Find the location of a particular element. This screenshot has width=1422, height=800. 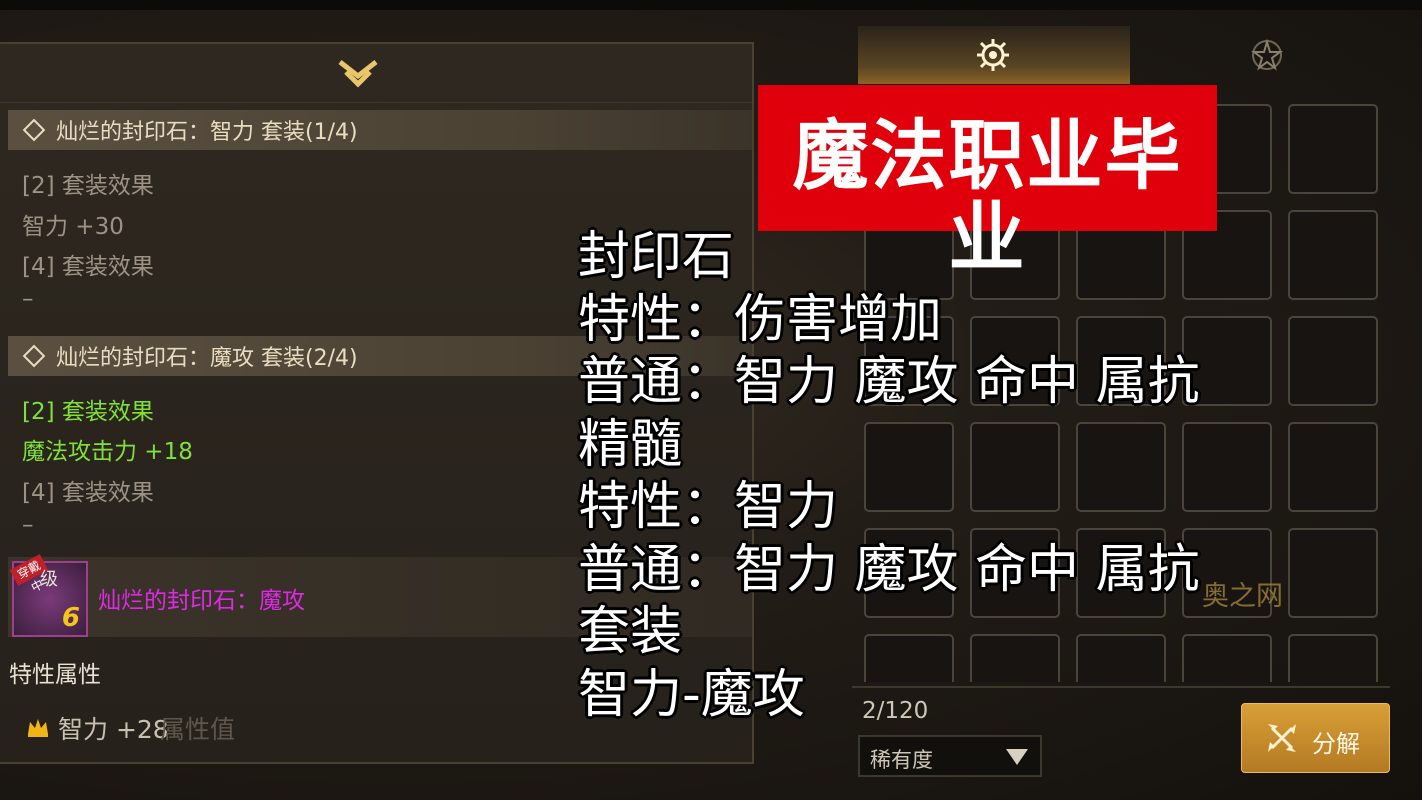

set-effect-line: 智力 +30 is located at coordinates (73, 227).